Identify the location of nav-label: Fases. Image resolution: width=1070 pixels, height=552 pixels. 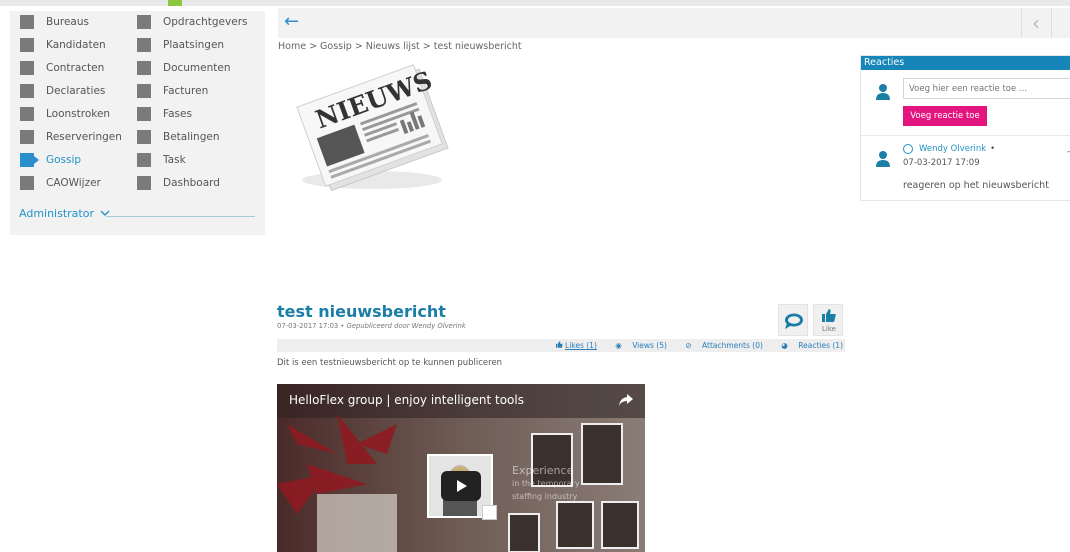
(177, 114).